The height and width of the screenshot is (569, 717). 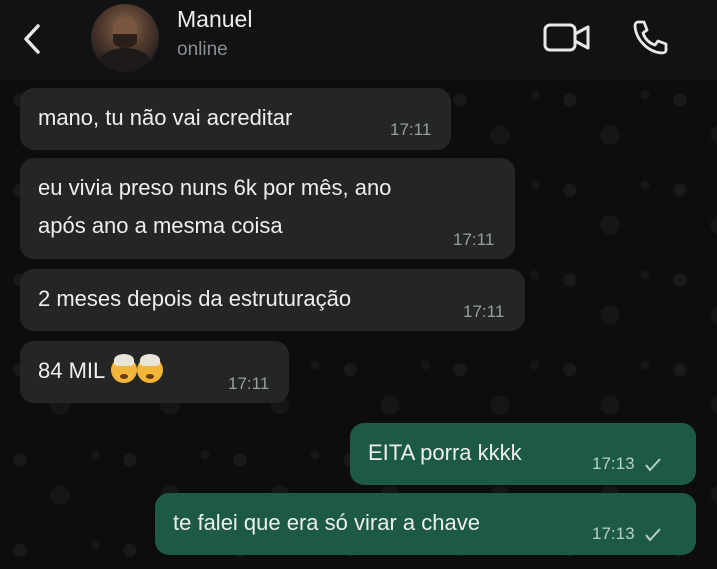 I want to click on message-bubble: 84 MIL 17:11, so click(x=154, y=372).